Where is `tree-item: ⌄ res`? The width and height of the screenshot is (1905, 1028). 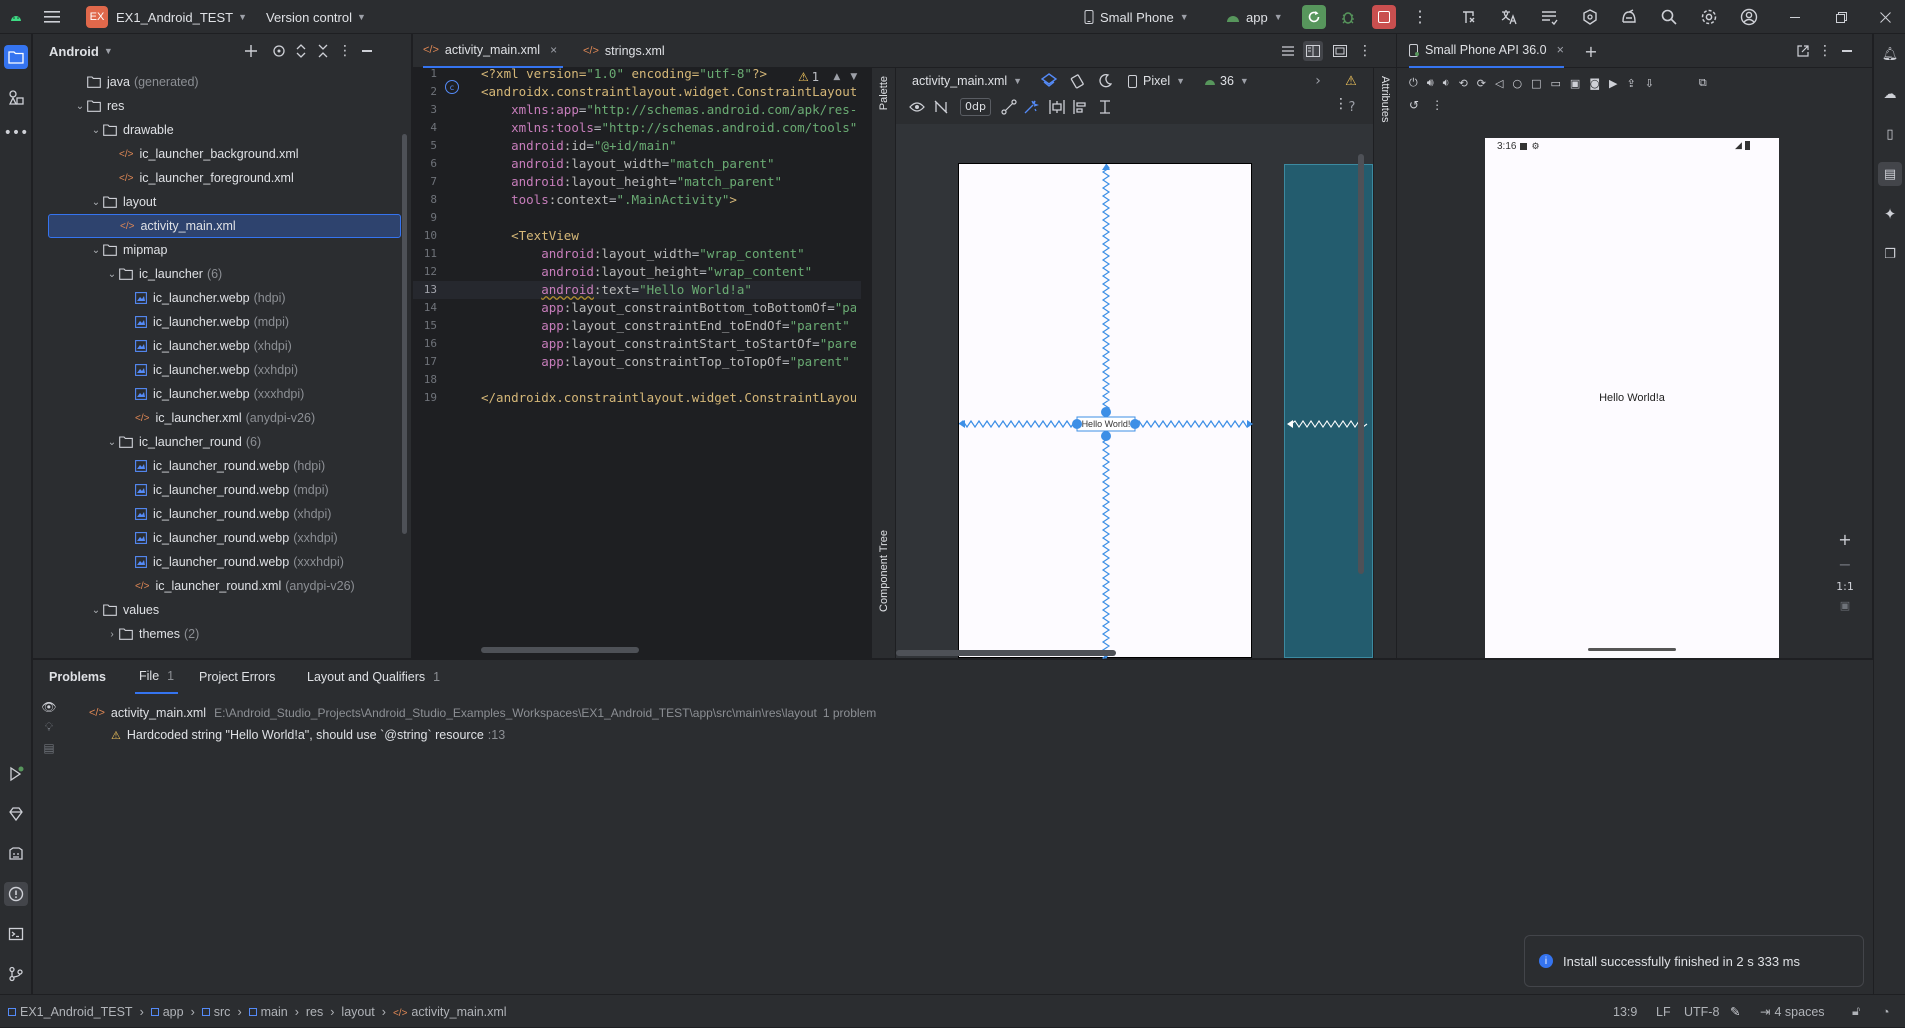 tree-item: ⌄ res is located at coordinates (222, 106).